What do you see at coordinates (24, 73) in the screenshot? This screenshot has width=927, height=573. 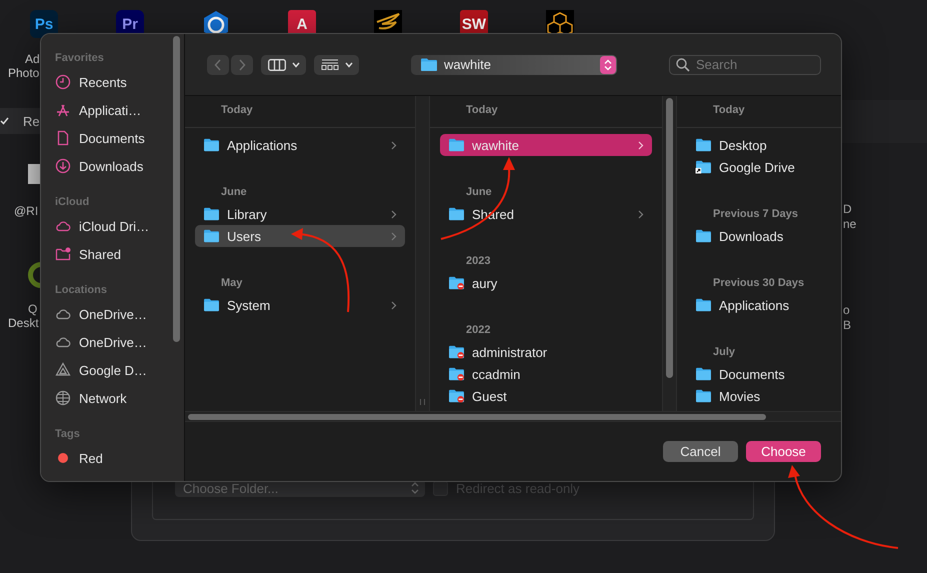 I see `app-label: Photo` at bounding box center [24, 73].